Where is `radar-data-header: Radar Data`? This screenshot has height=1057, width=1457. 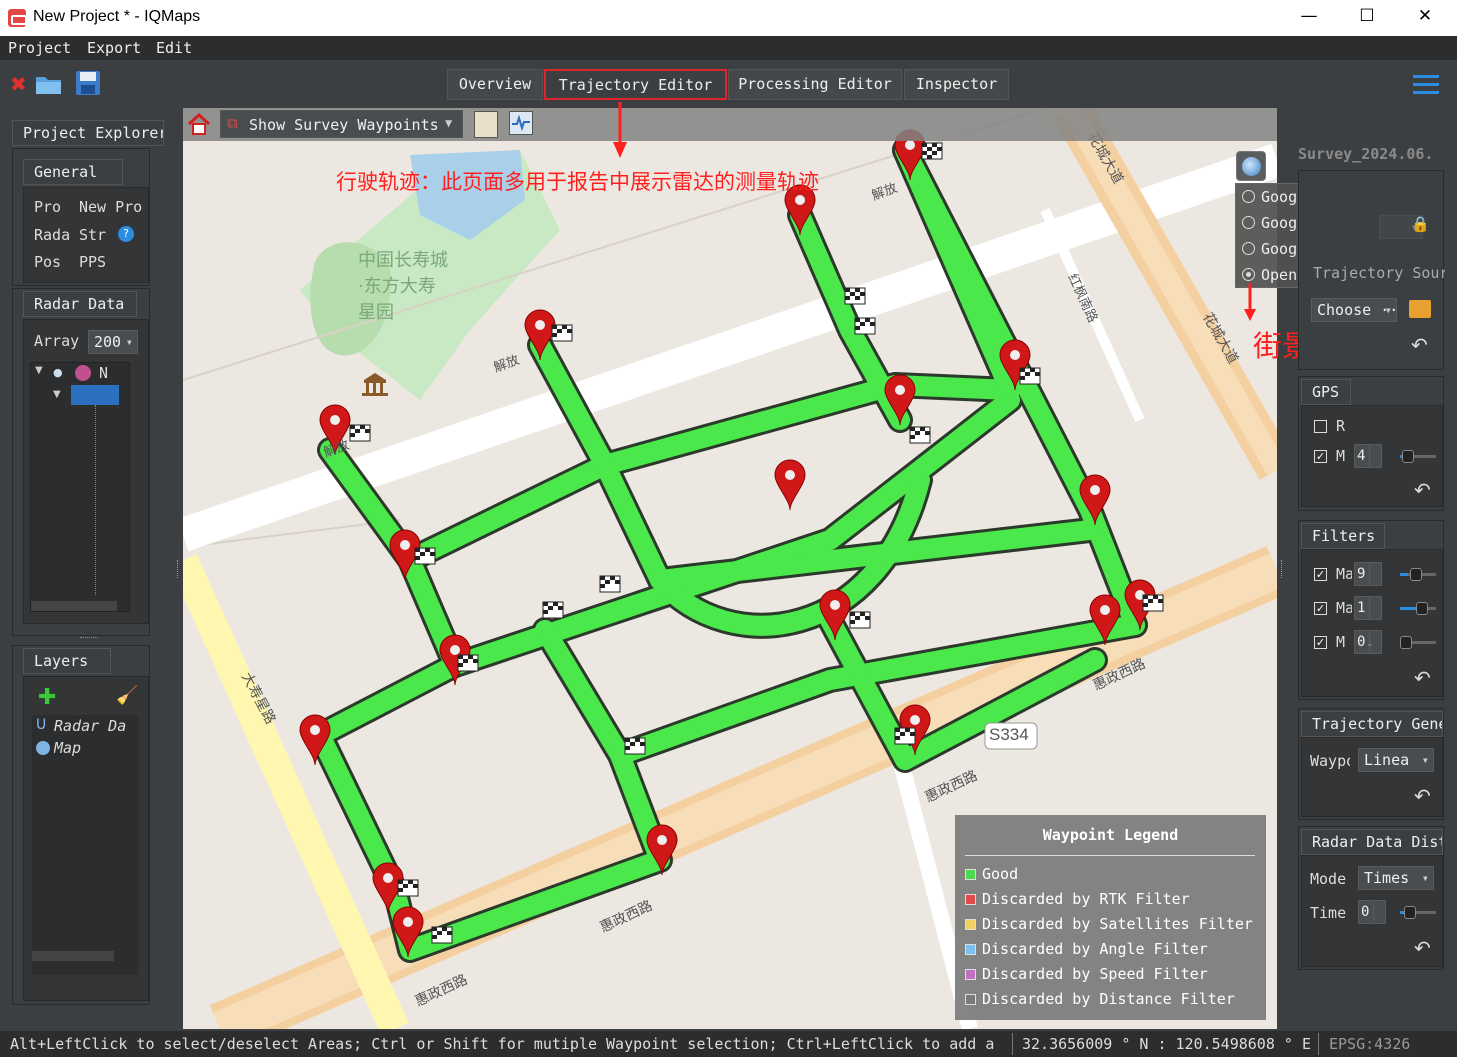 radar-data-header: Radar Data is located at coordinates (80, 304).